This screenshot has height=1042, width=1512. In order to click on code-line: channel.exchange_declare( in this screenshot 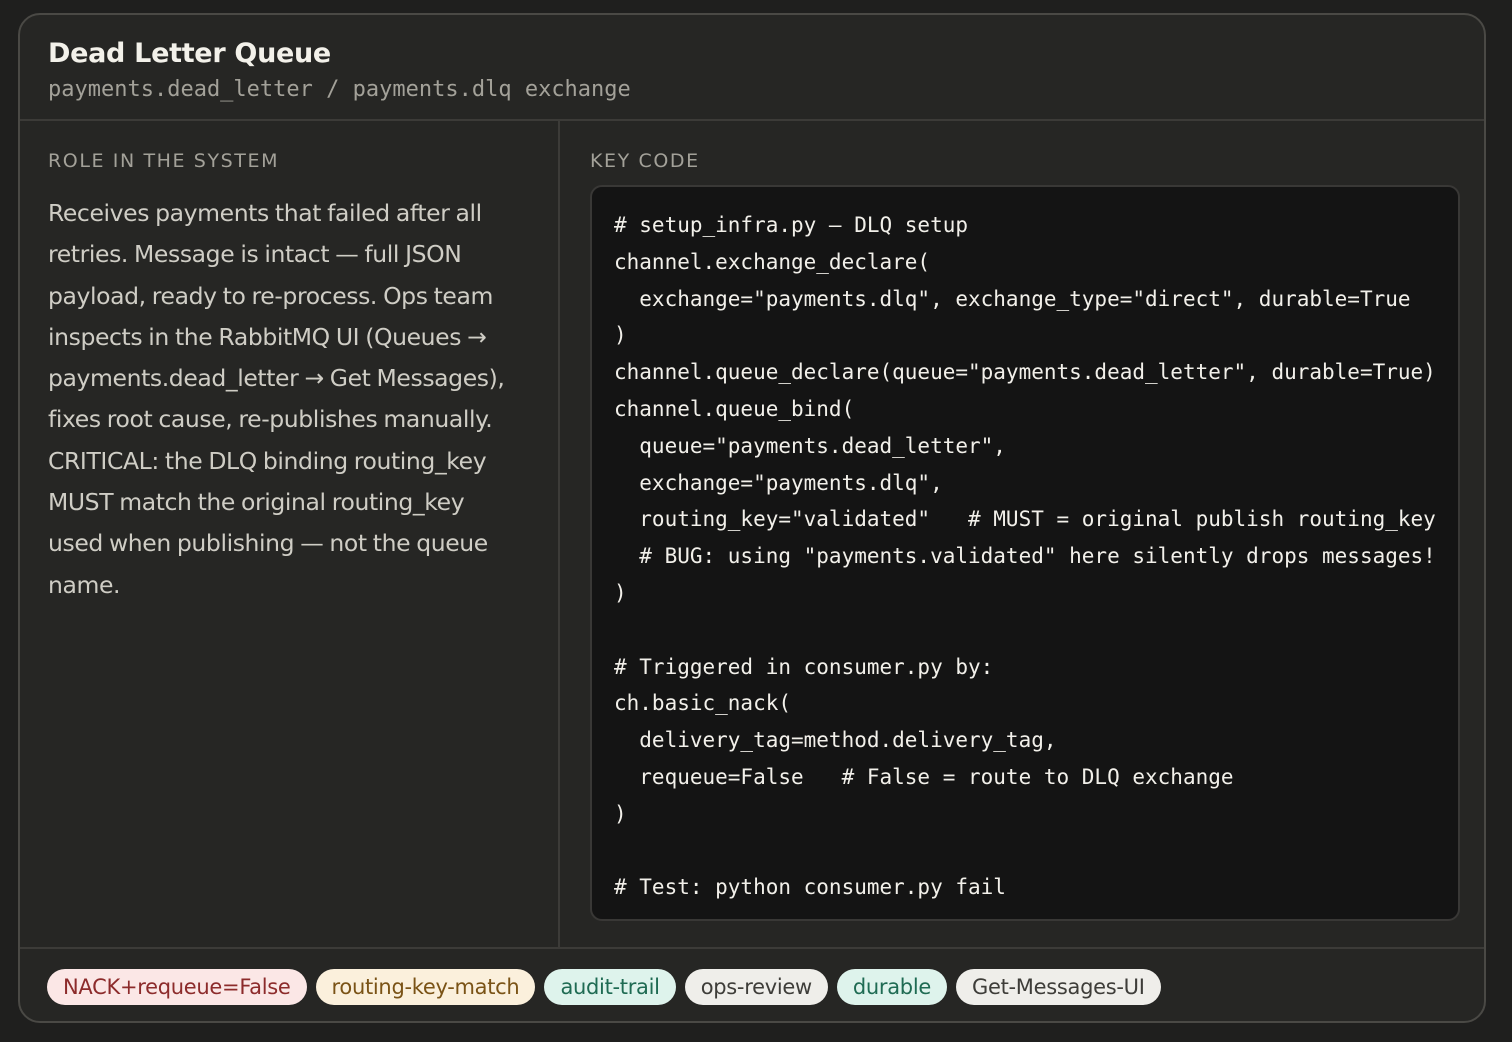, I will do `click(772, 261)`.